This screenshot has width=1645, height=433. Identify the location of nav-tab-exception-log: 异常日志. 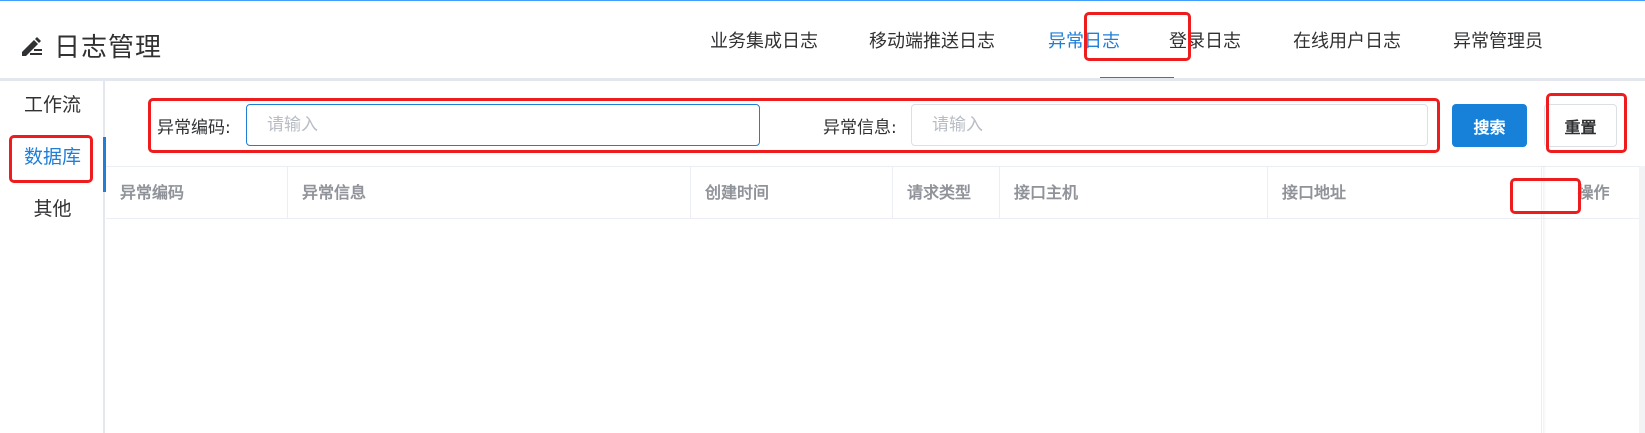
(1084, 39).